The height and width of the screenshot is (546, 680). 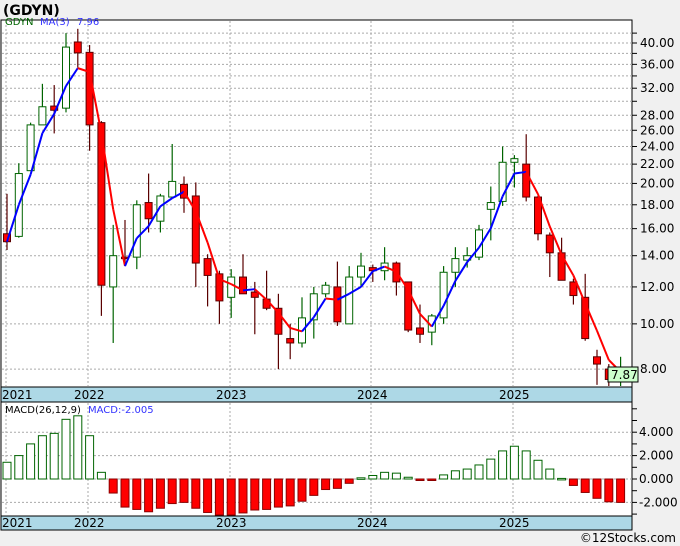 I want to click on macd-legend-label: MACD(26,12,9), so click(x=43, y=410).